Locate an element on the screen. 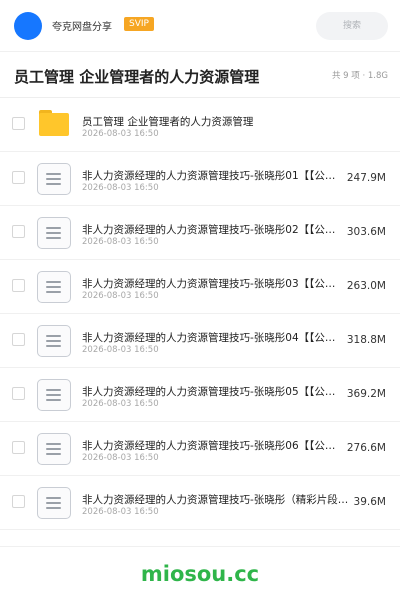 The height and width of the screenshot is (600, 400). divider is located at coordinates (200, 546).